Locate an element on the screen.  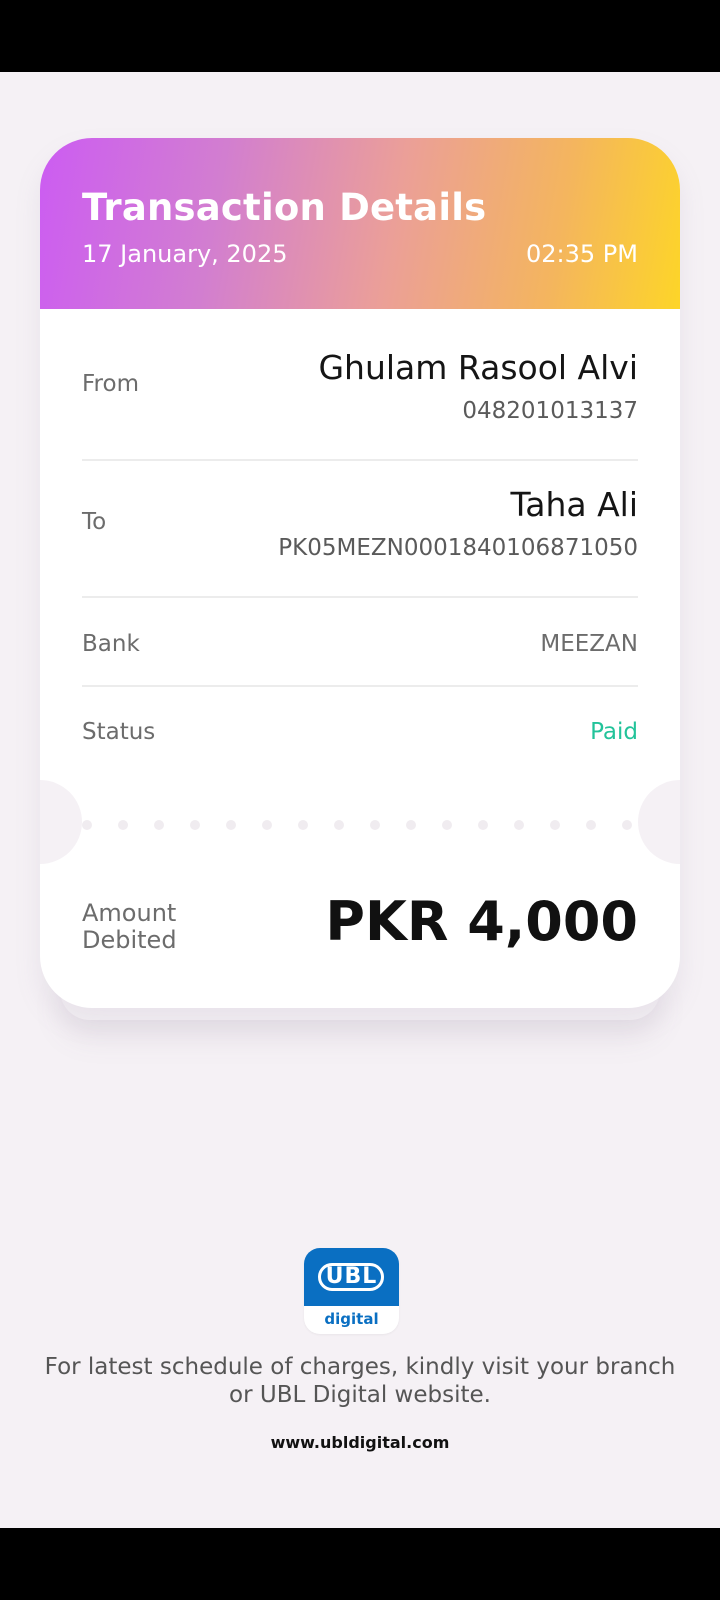
logo-subtext: digital is located at coordinates (351, 1319).